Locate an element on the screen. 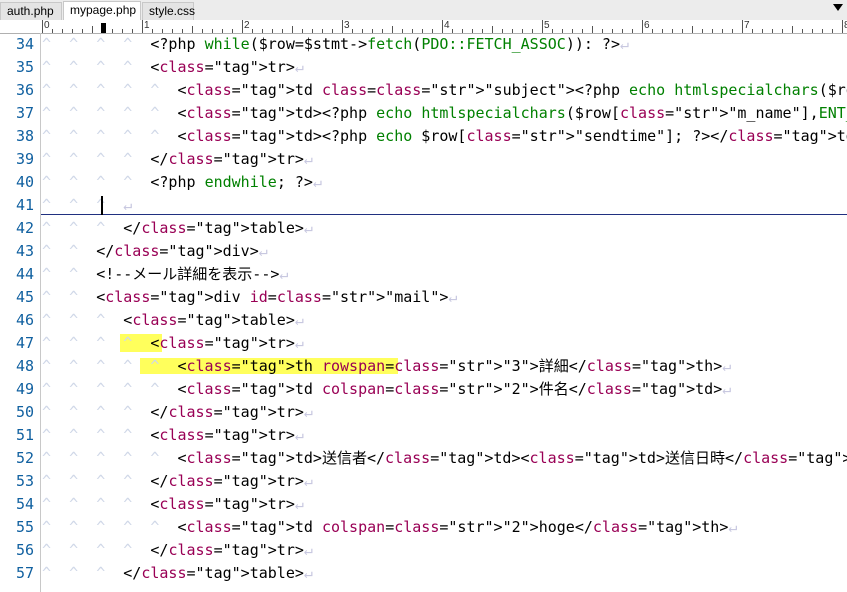  ruler-ticks is located at coordinates (442, 26).